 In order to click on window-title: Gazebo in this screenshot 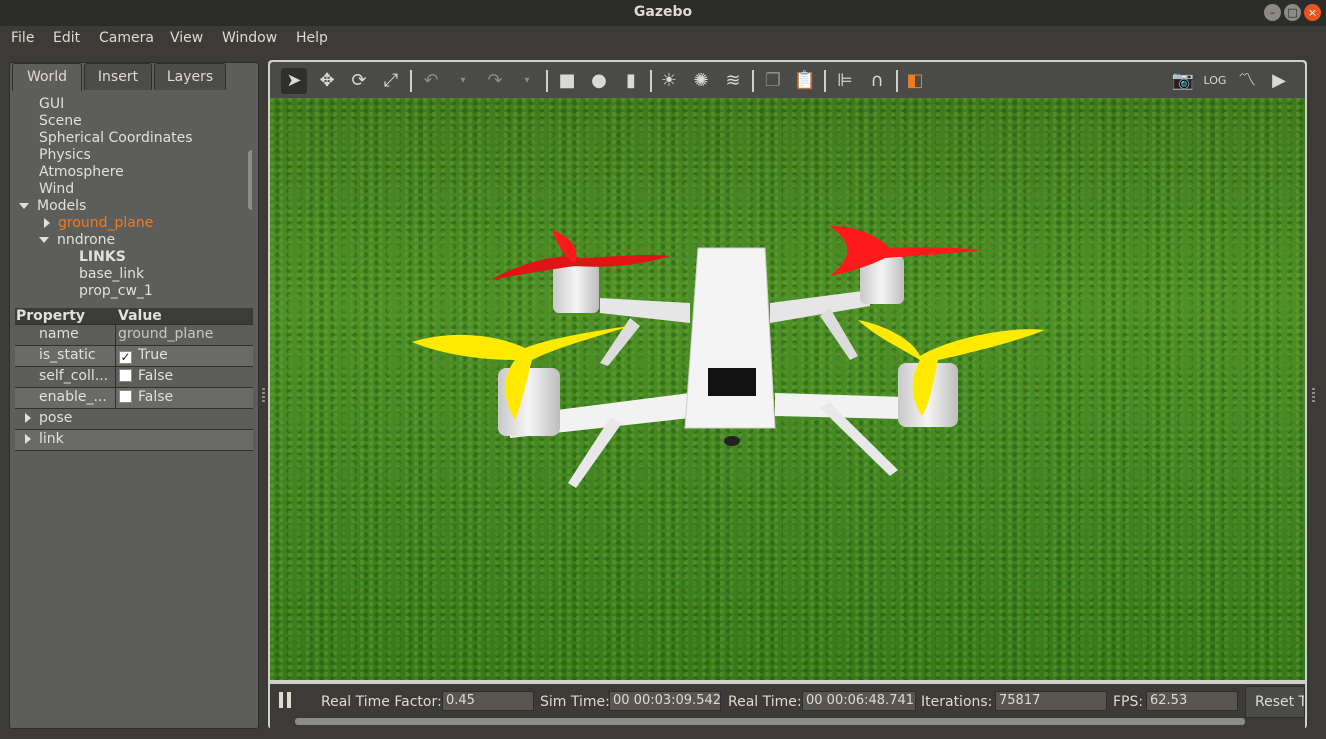, I will do `click(663, 12)`.